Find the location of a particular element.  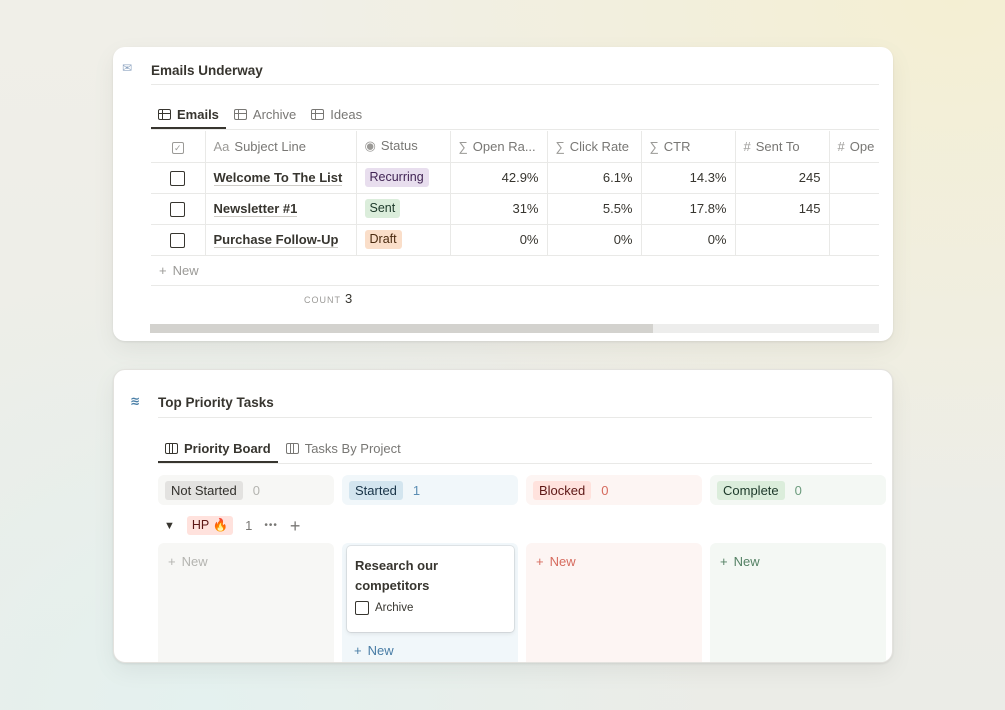

column-status: ◉ Status is located at coordinates (403, 147).